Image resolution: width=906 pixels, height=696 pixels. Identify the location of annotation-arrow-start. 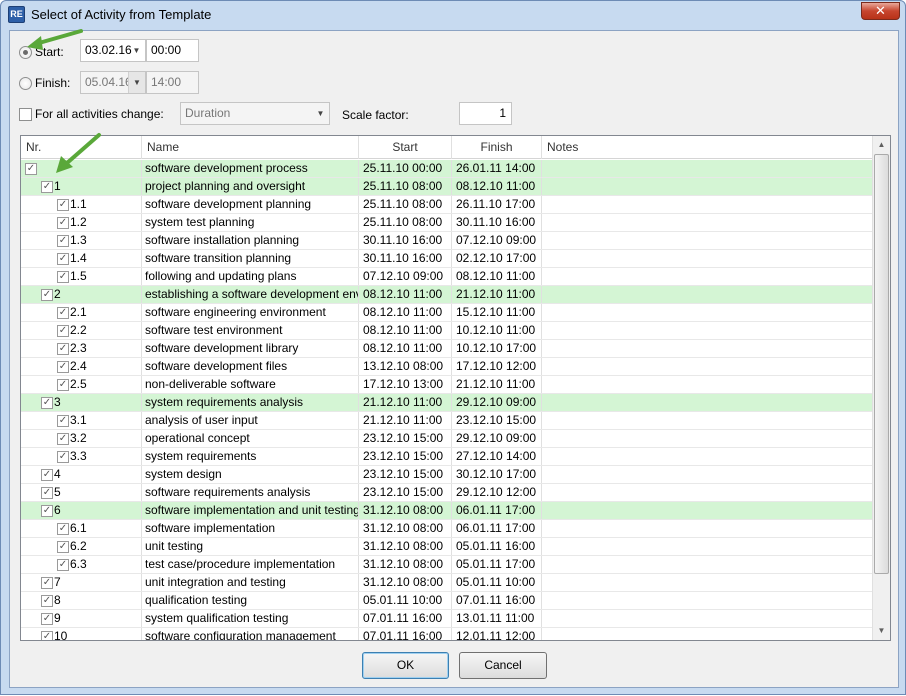
(55, 39).